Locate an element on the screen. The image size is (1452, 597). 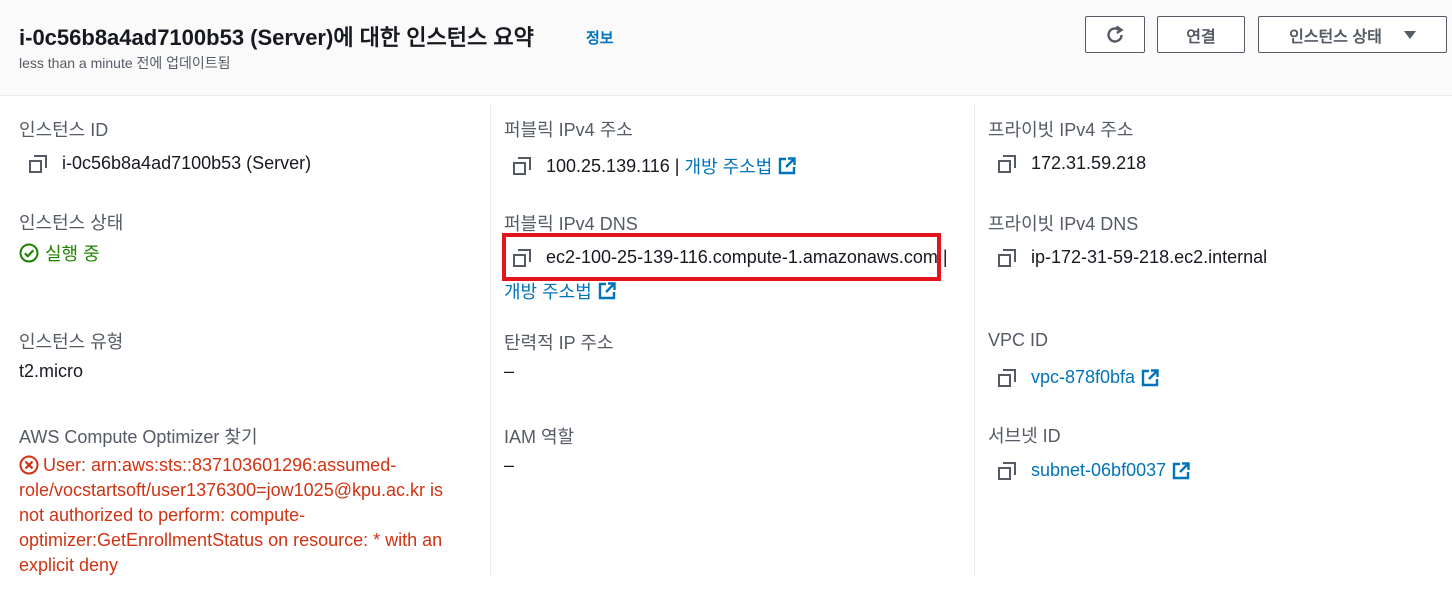
public-ipv4-label: 퍼블릭 IPv4 주소 is located at coordinates (568, 130).